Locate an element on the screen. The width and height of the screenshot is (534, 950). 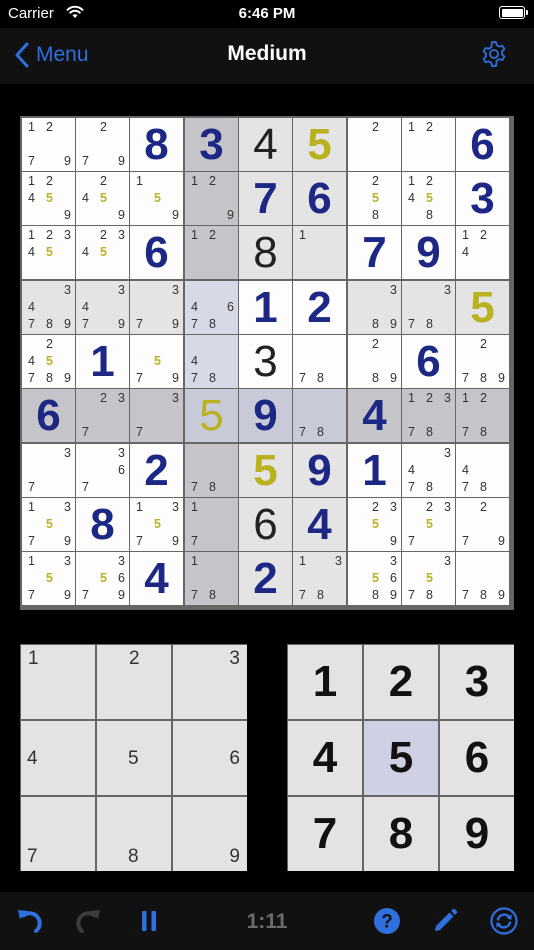
digit-key-2: 2 is located at coordinates (401, 682).